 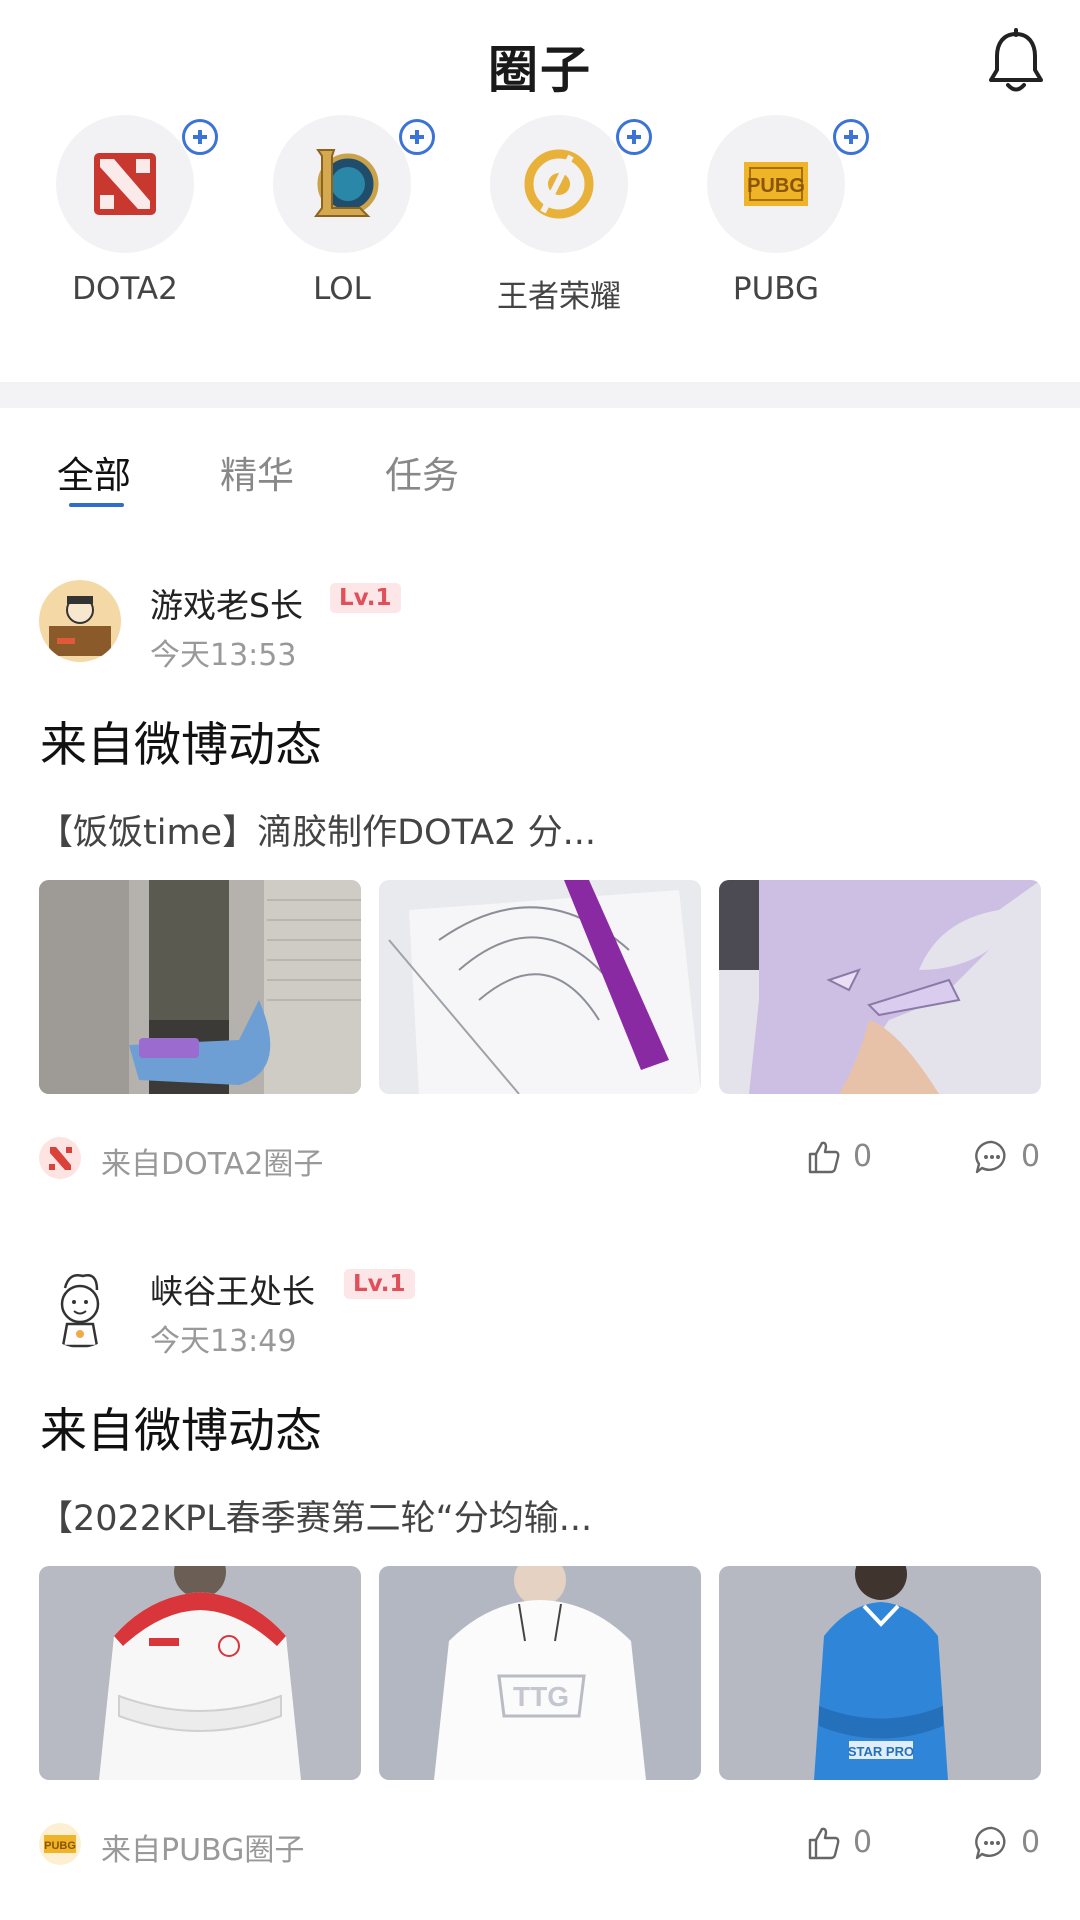 I want to click on svg-text: STAR PRO, so click(x=881, y=1751).